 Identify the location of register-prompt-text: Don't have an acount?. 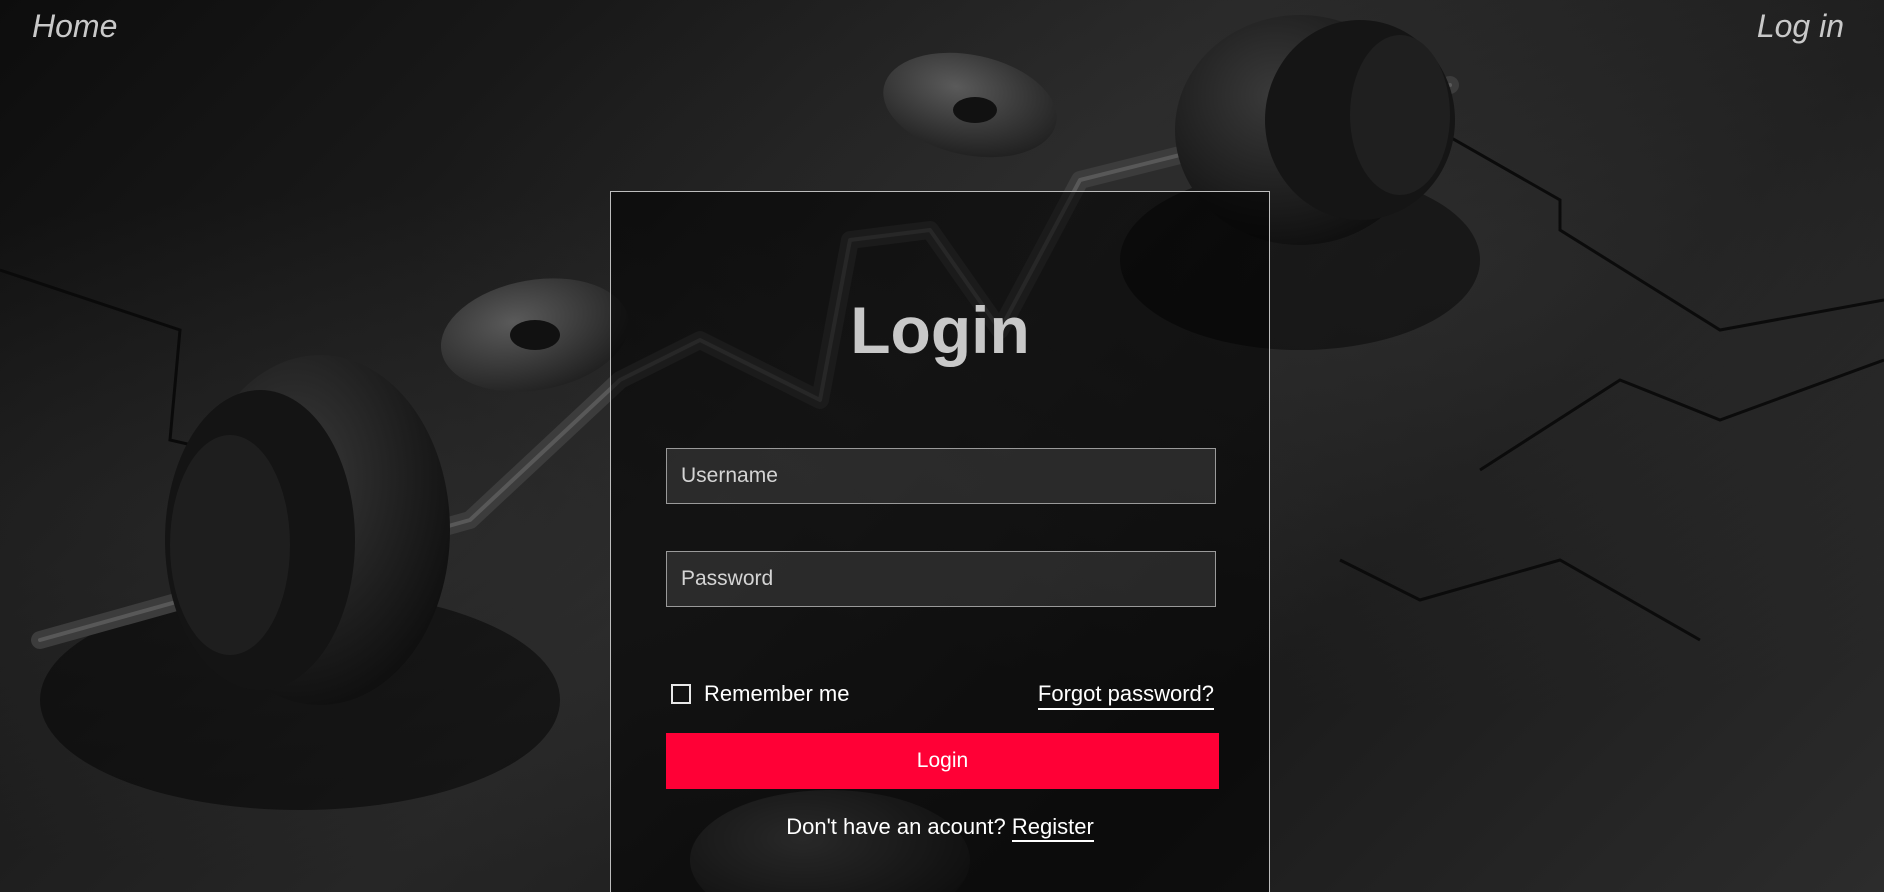
(896, 826).